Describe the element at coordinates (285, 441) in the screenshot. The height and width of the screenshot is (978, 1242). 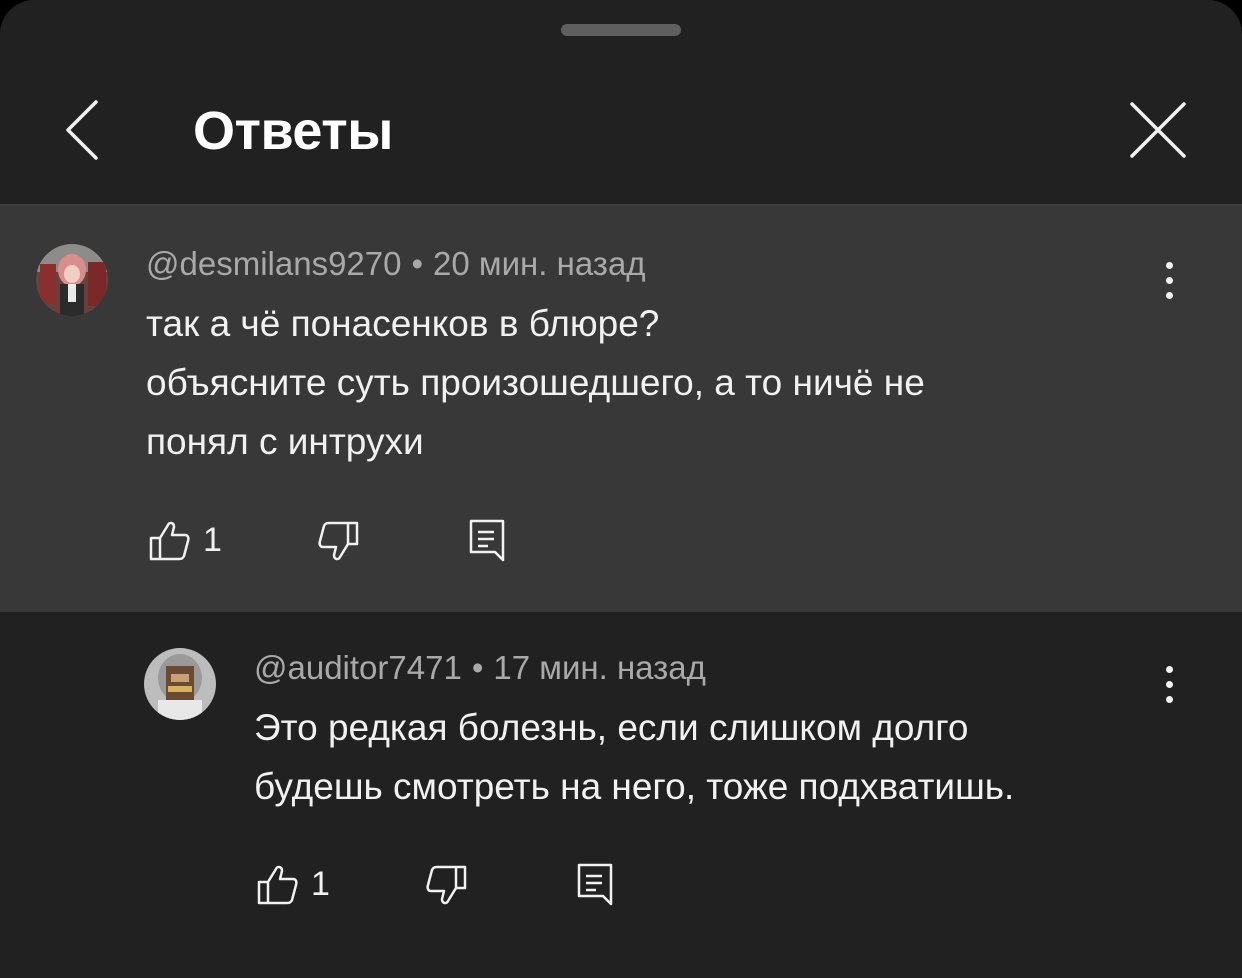
I see `comment-line: понял с интрухи` at that location.